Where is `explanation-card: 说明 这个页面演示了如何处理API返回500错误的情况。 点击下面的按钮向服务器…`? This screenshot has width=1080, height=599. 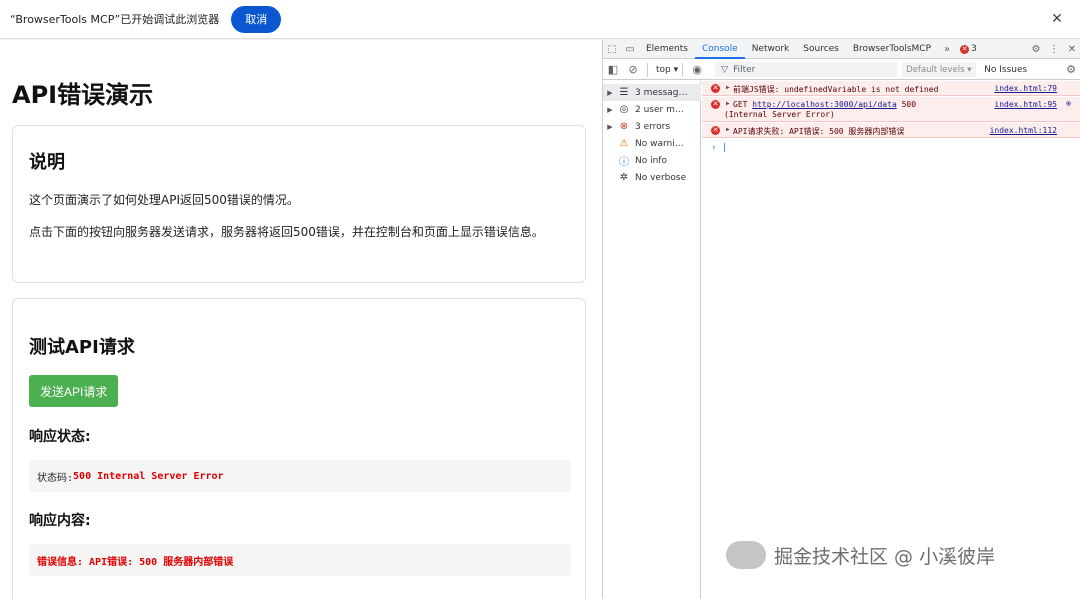
explanation-card: 说明 这个页面演示了如何处理API返回500错误的情况。 点击下面的按钮向服务器… is located at coordinates (299, 204).